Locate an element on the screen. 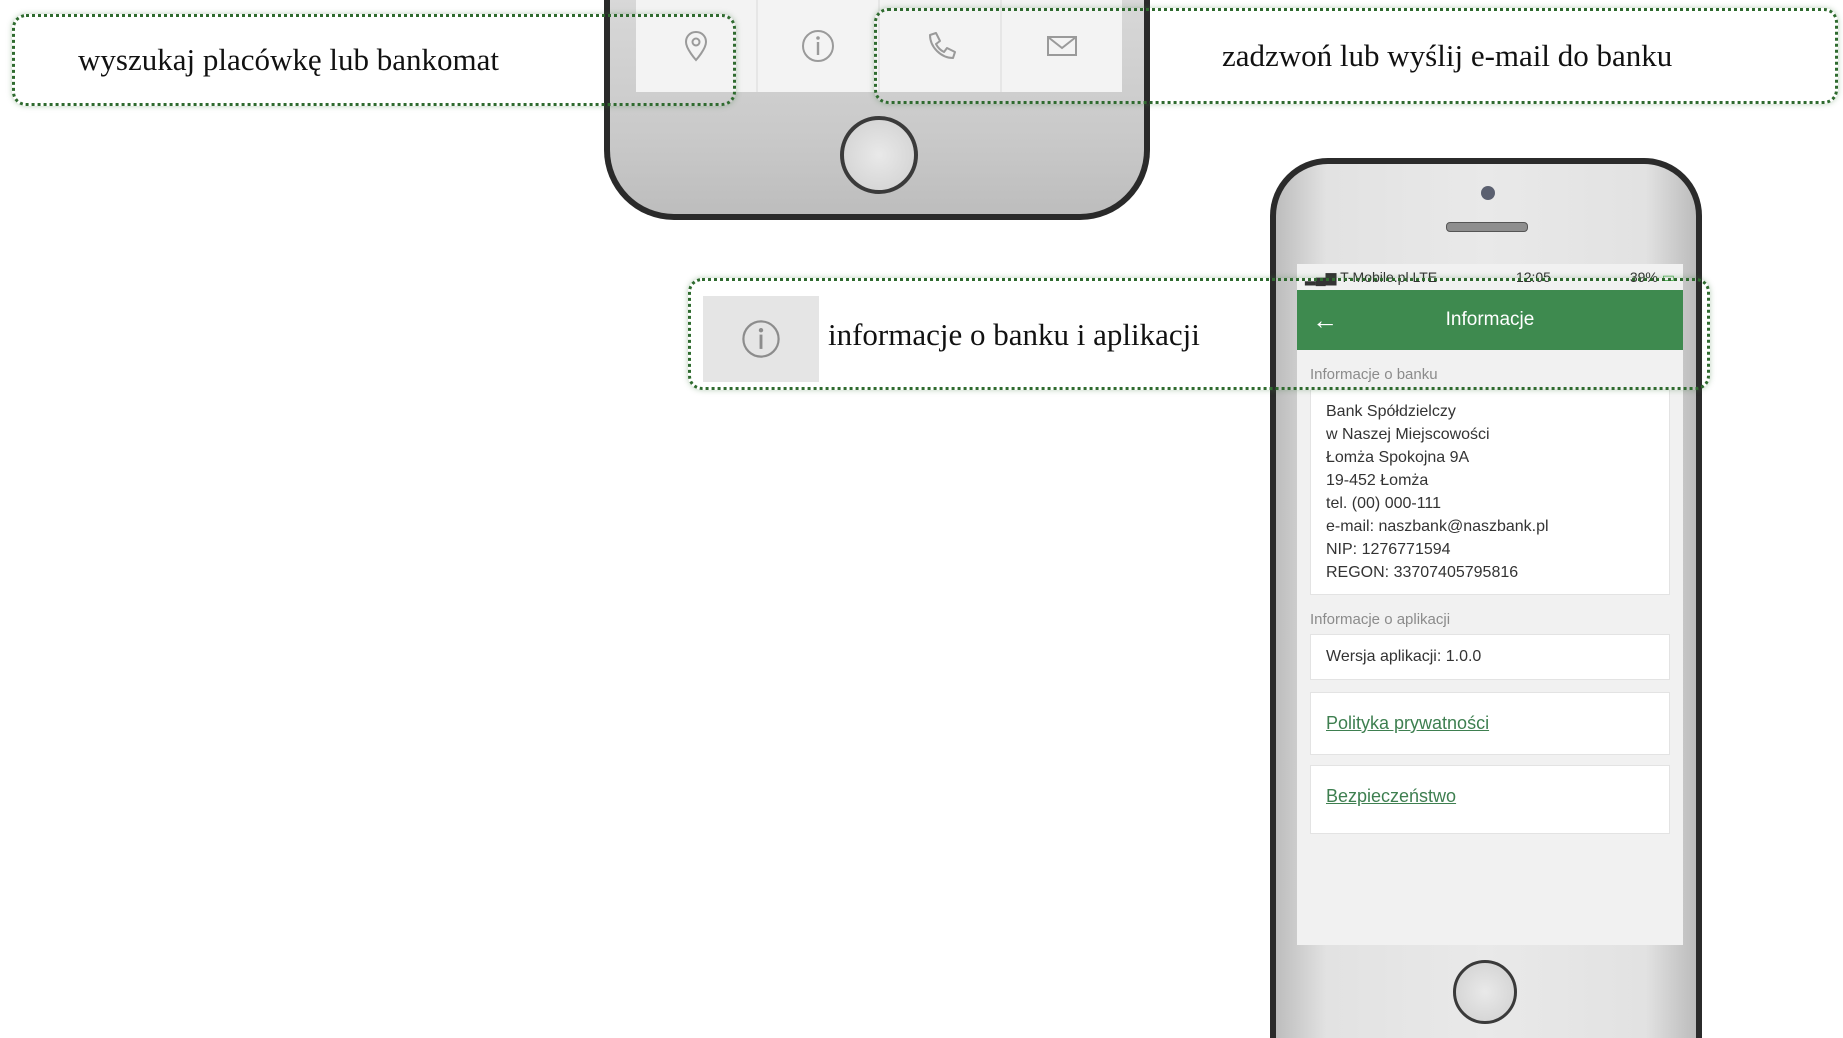  info-icon is located at coordinates (818, 46).